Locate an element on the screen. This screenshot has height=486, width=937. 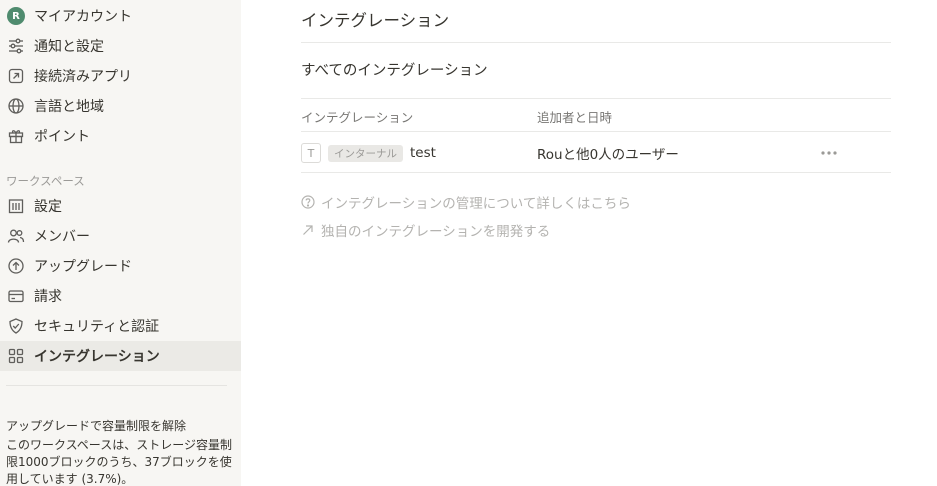
row-divider is located at coordinates (596, 172).